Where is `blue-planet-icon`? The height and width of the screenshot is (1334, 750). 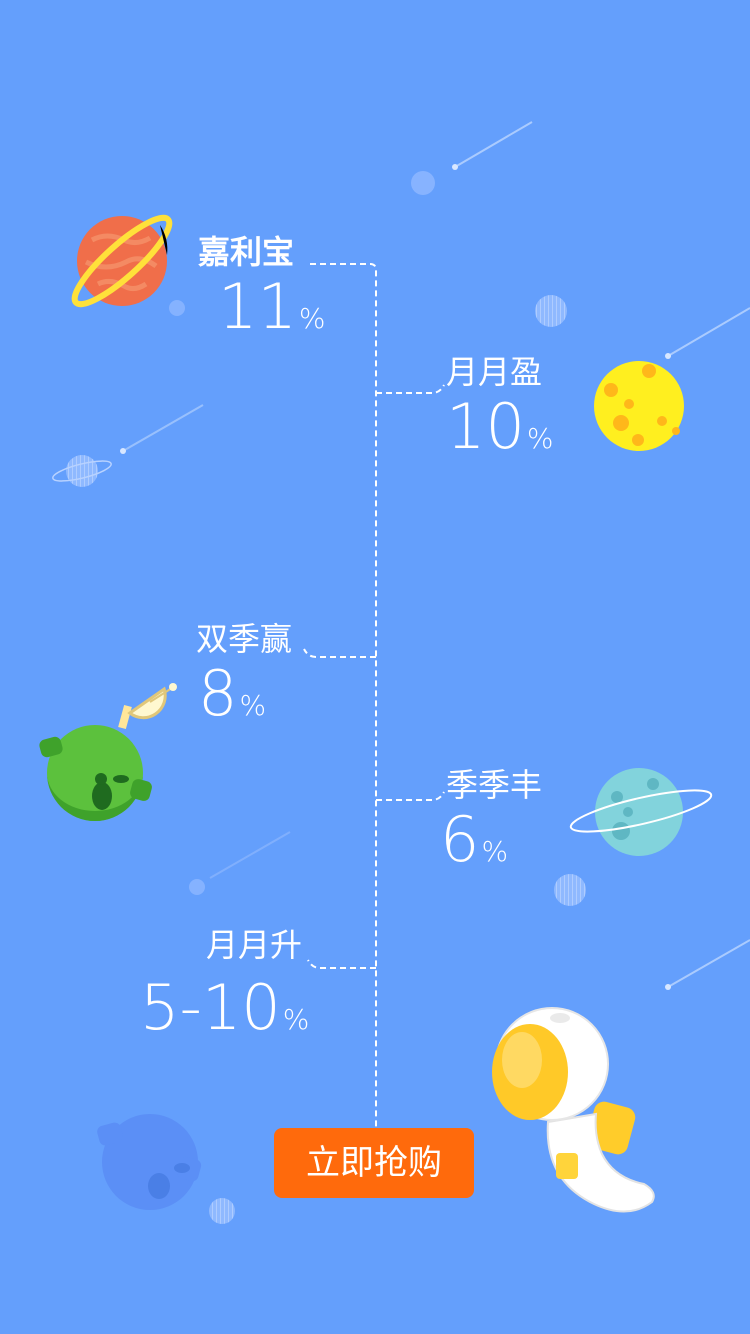
blue-planet-icon is located at coordinates (149, 1162).